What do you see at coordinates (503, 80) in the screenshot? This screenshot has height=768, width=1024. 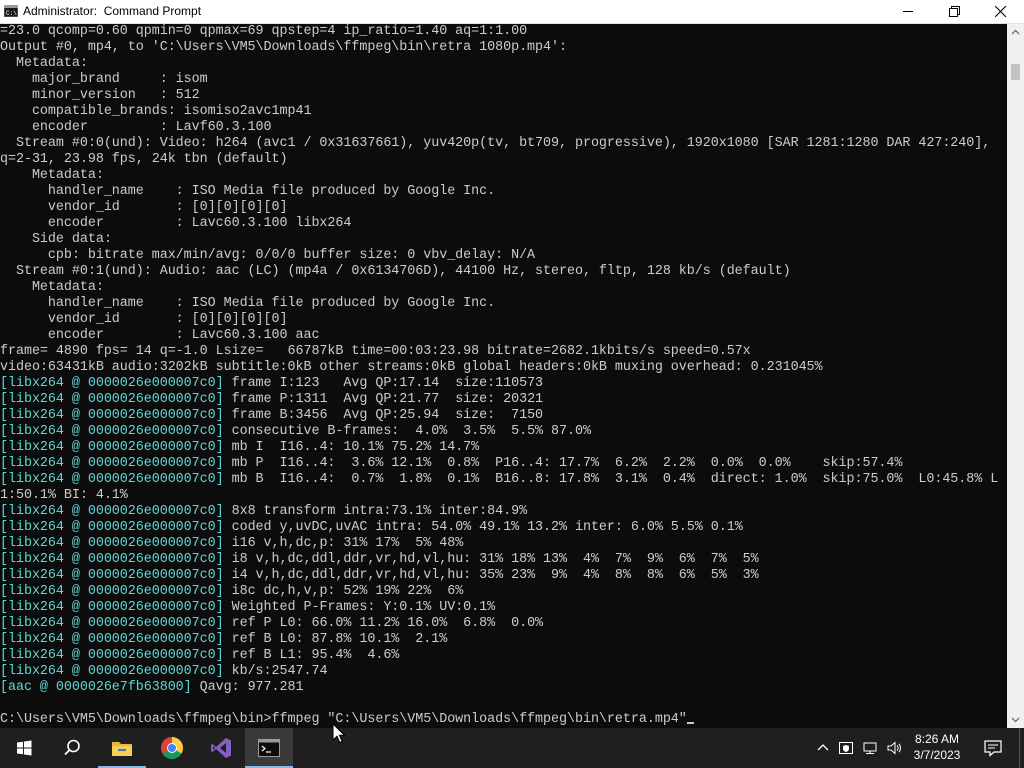 I see `console-line: major_brand : isom` at bounding box center [503, 80].